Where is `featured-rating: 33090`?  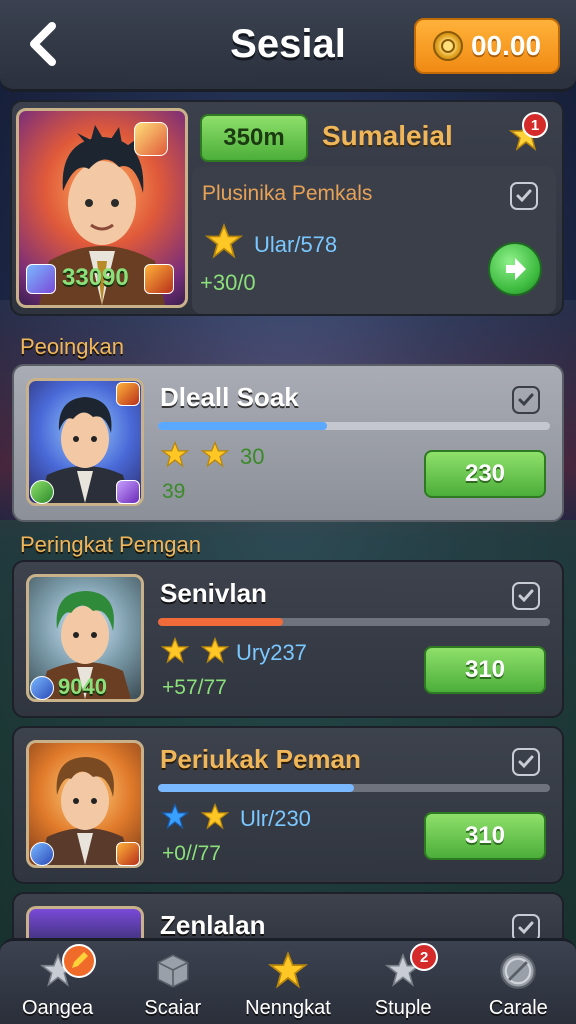 featured-rating: 33090 is located at coordinates (95, 277).